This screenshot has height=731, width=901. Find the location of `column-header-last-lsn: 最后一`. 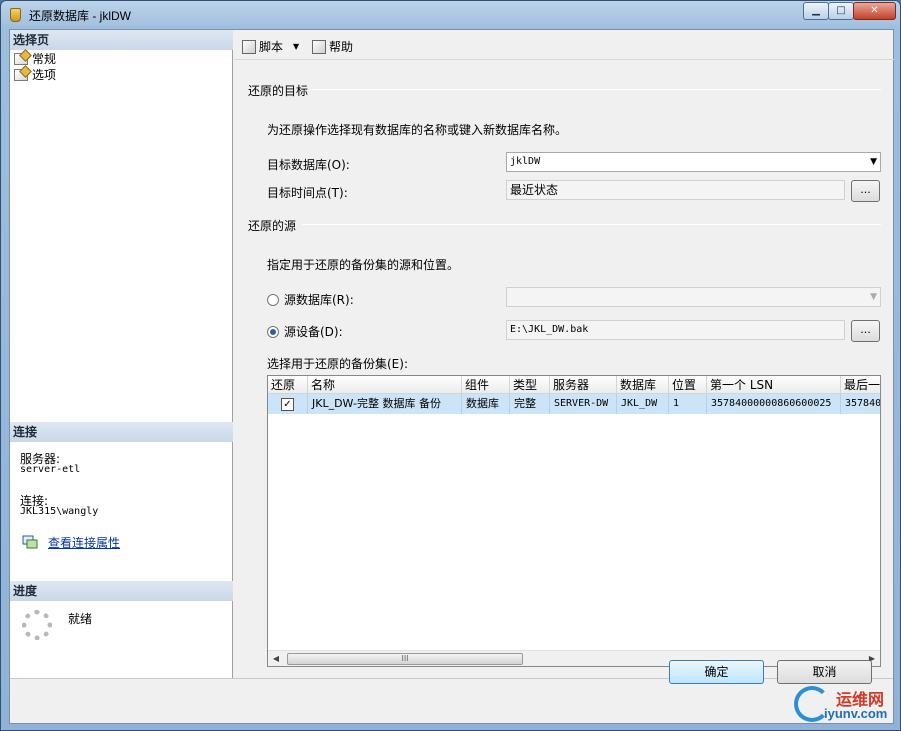

column-header-last-lsn: 最后一 is located at coordinates (860, 385).